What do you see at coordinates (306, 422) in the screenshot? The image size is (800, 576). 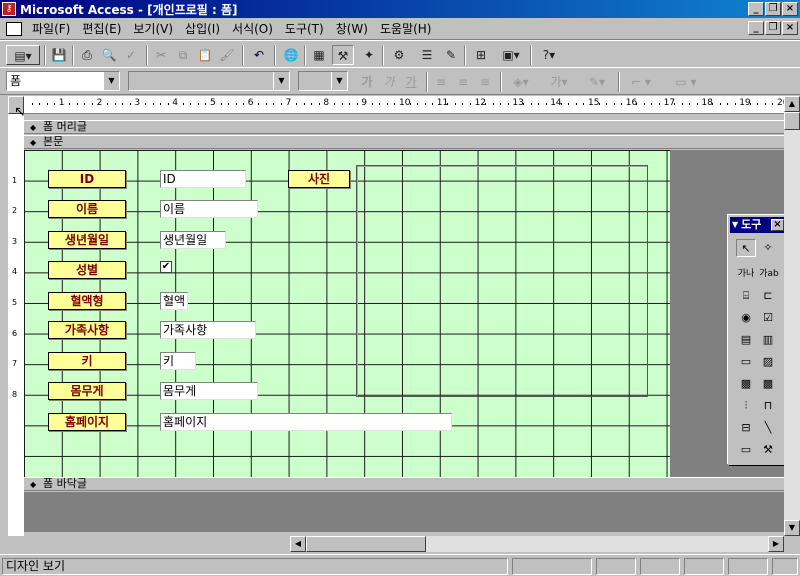 I see `textbox-homepage: 홈페이지` at bounding box center [306, 422].